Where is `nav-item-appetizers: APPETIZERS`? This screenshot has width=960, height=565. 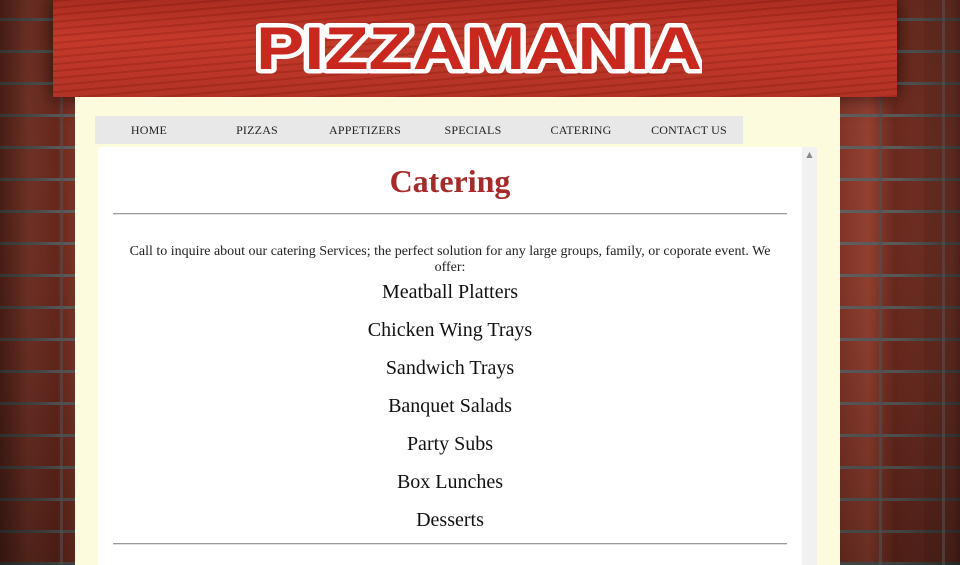
nav-item-appetizers: APPETIZERS is located at coordinates (365, 130).